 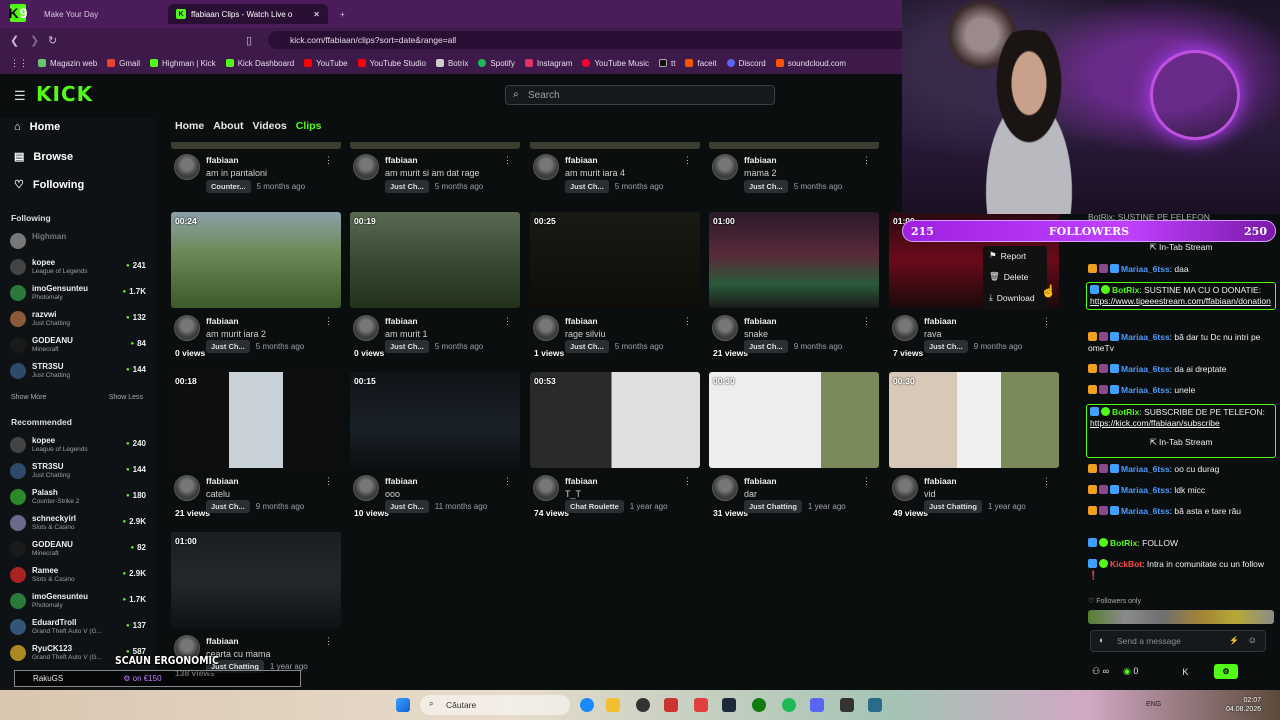 I want to click on show-more-button: Show More, so click(x=28, y=397).